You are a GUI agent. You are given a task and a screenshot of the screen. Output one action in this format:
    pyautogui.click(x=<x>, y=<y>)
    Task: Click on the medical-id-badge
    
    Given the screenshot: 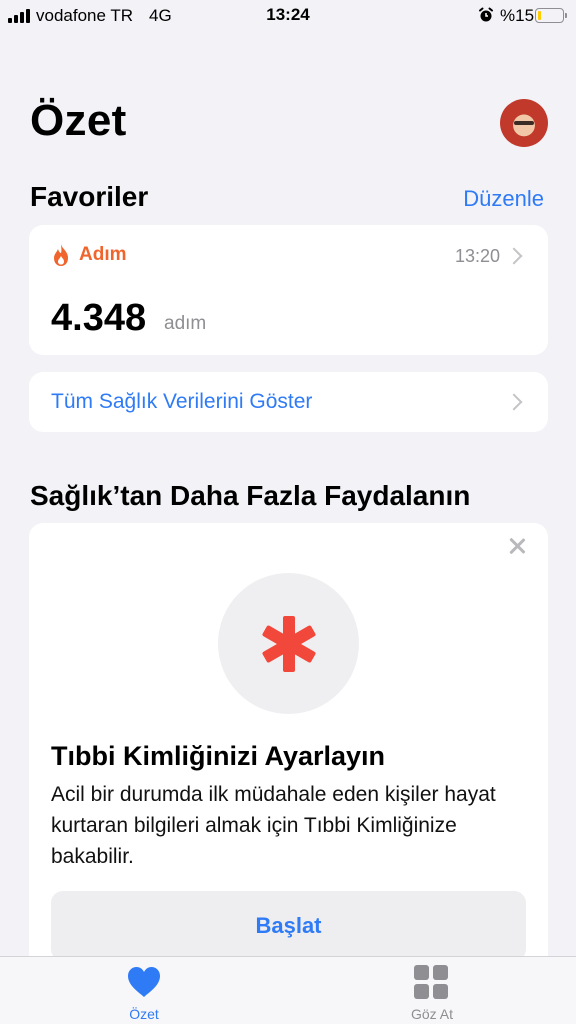 What is the action you would take?
    pyautogui.click(x=288, y=643)
    